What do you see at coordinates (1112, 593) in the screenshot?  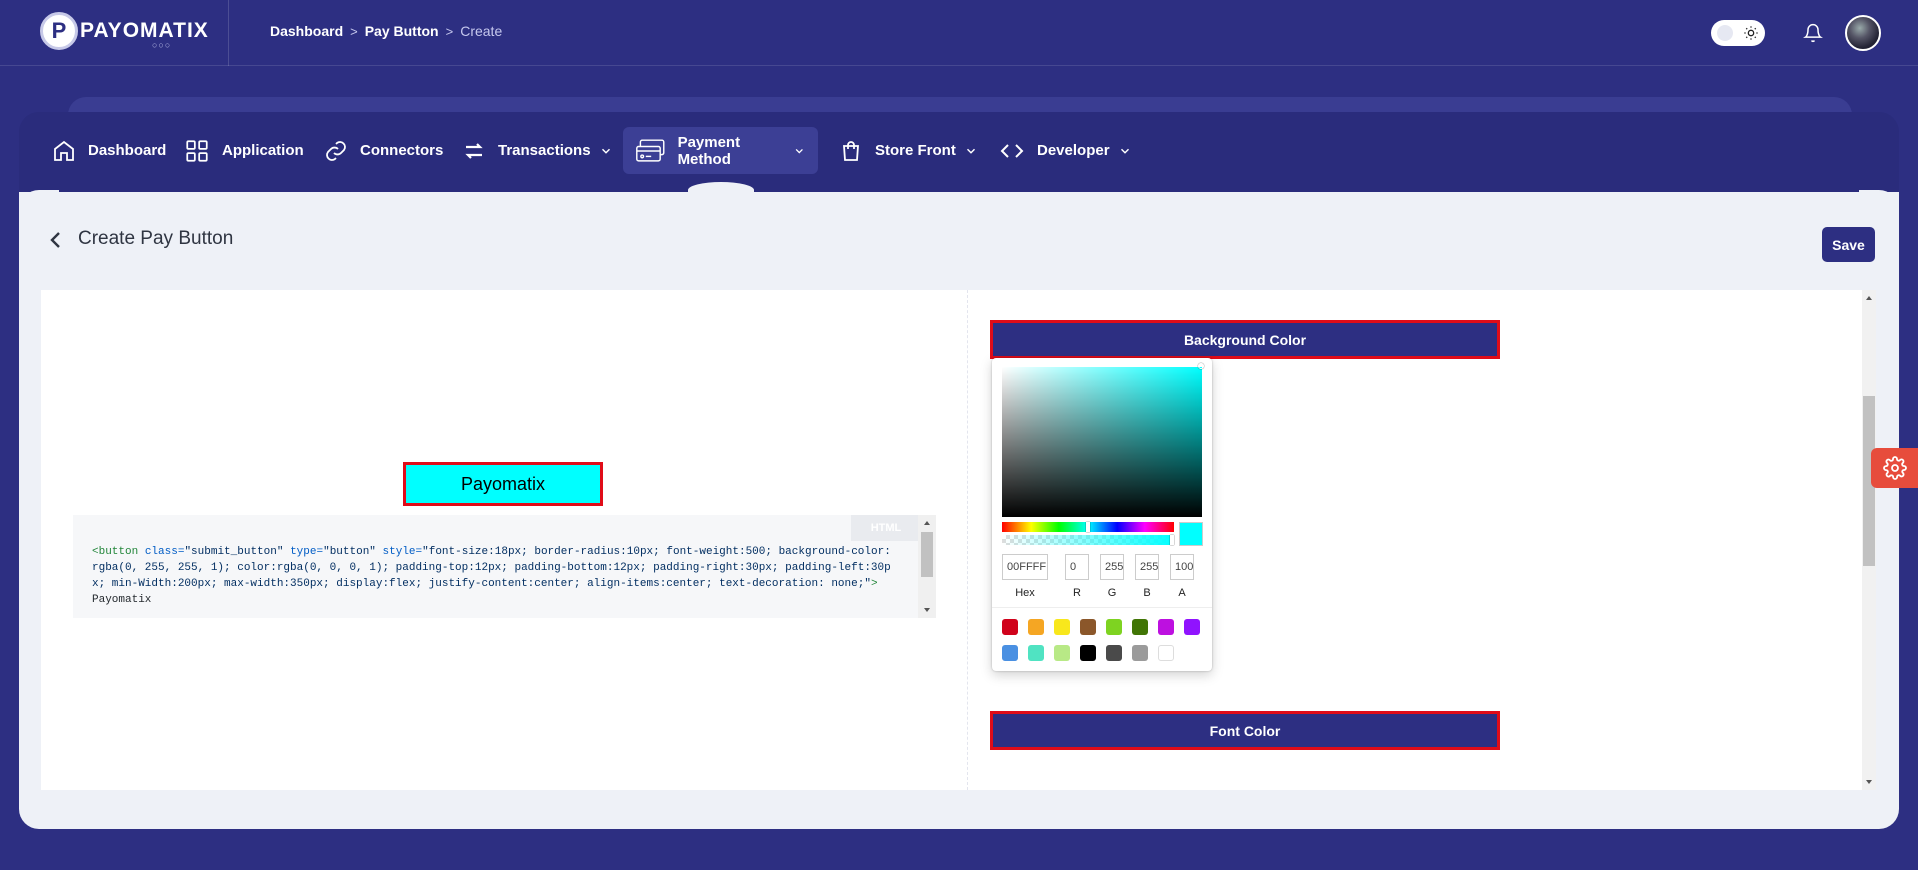 I see `g-label: G` at bounding box center [1112, 593].